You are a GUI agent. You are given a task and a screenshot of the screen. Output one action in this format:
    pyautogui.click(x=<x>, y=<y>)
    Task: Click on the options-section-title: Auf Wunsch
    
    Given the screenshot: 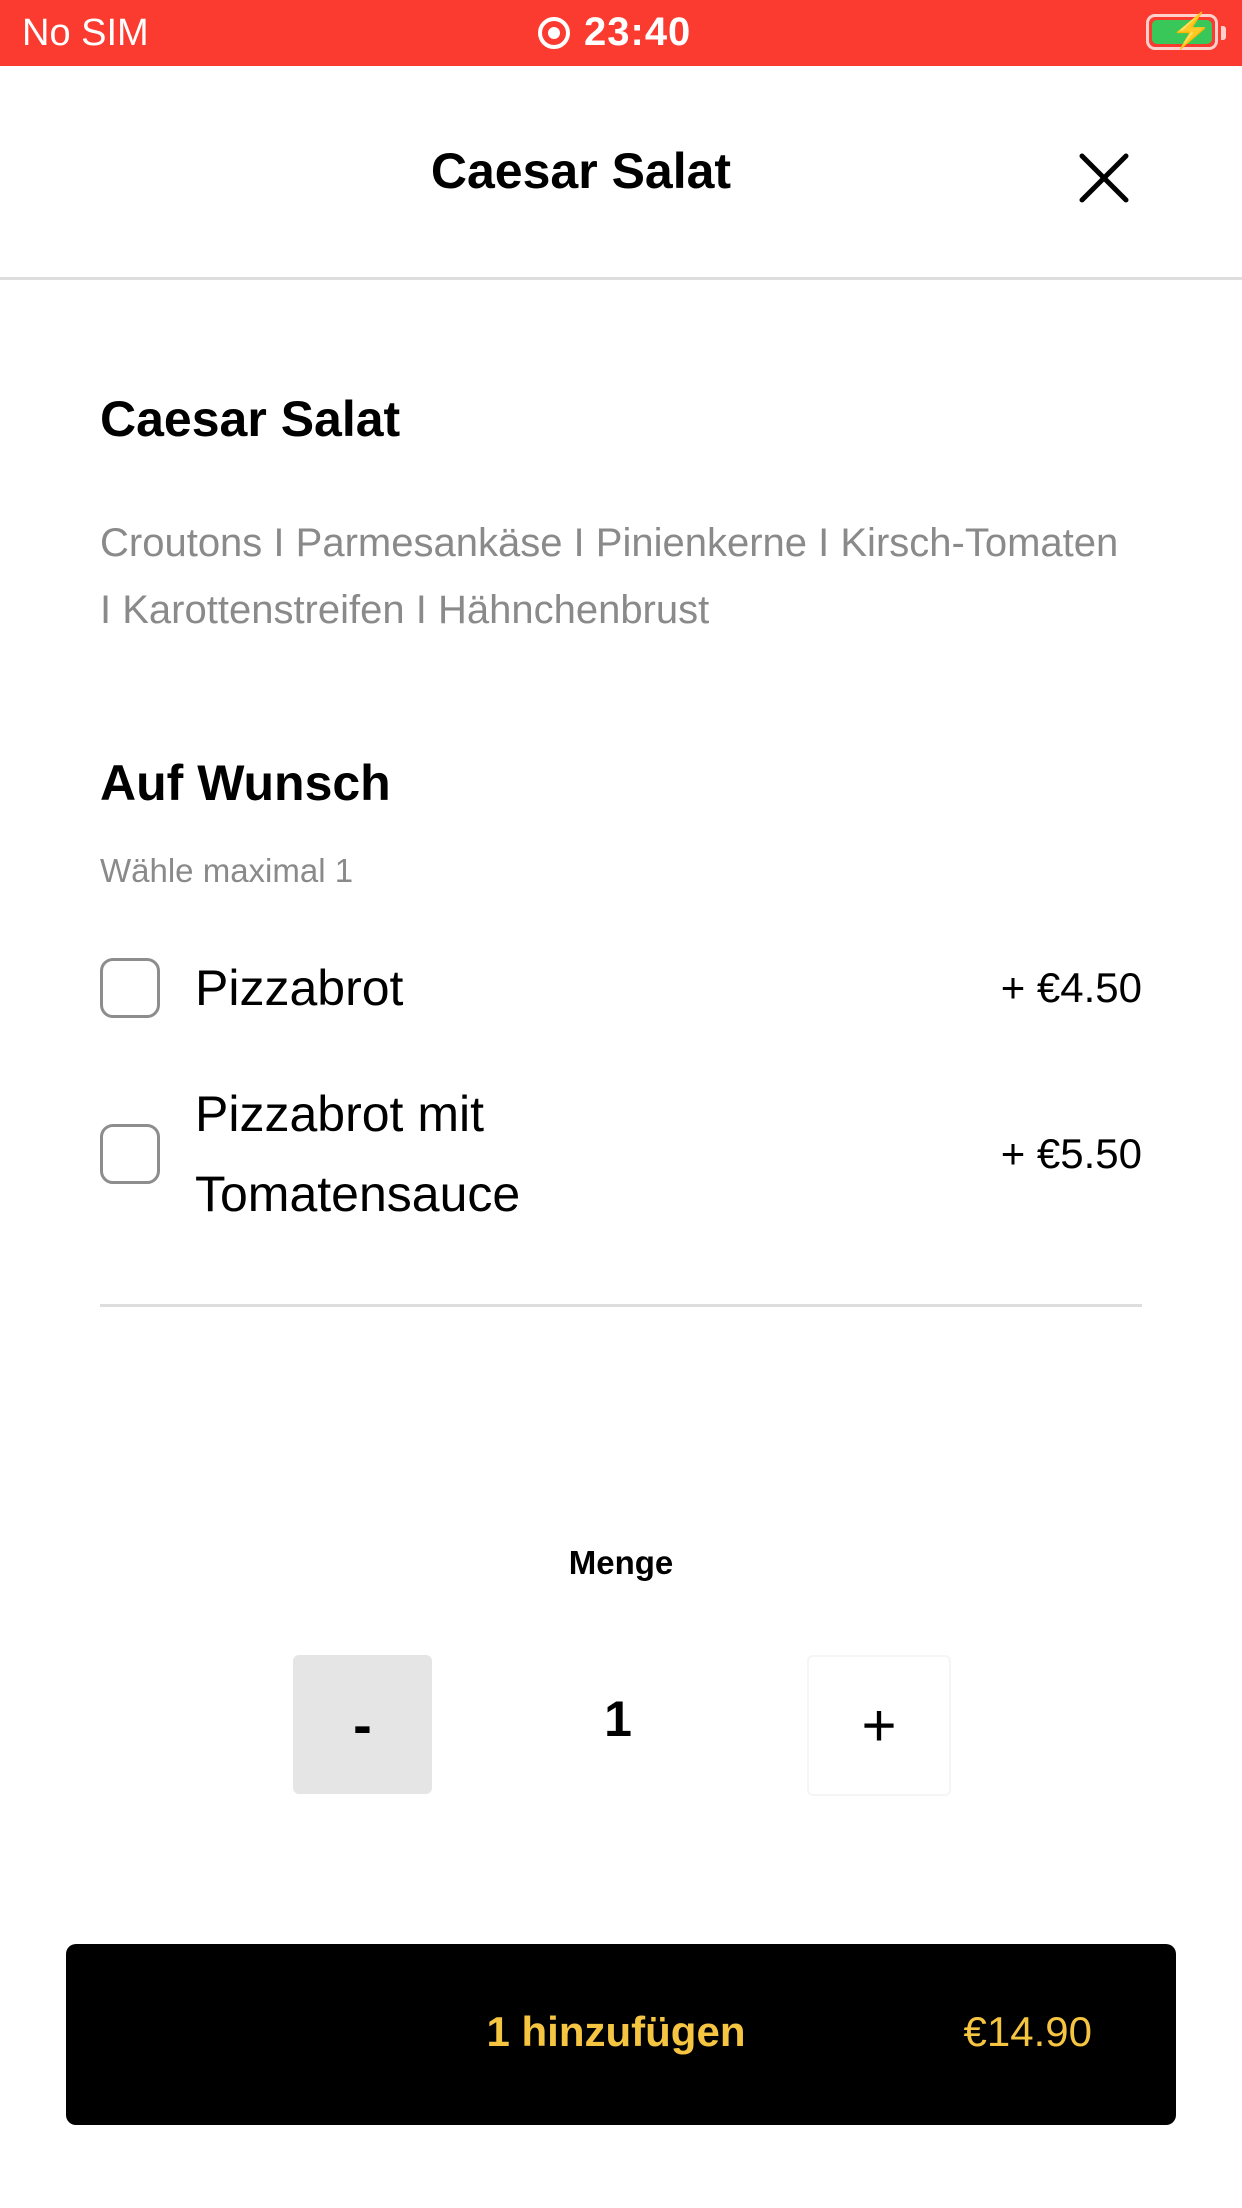 What is the action you would take?
    pyautogui.click(x=245, y=783)
    